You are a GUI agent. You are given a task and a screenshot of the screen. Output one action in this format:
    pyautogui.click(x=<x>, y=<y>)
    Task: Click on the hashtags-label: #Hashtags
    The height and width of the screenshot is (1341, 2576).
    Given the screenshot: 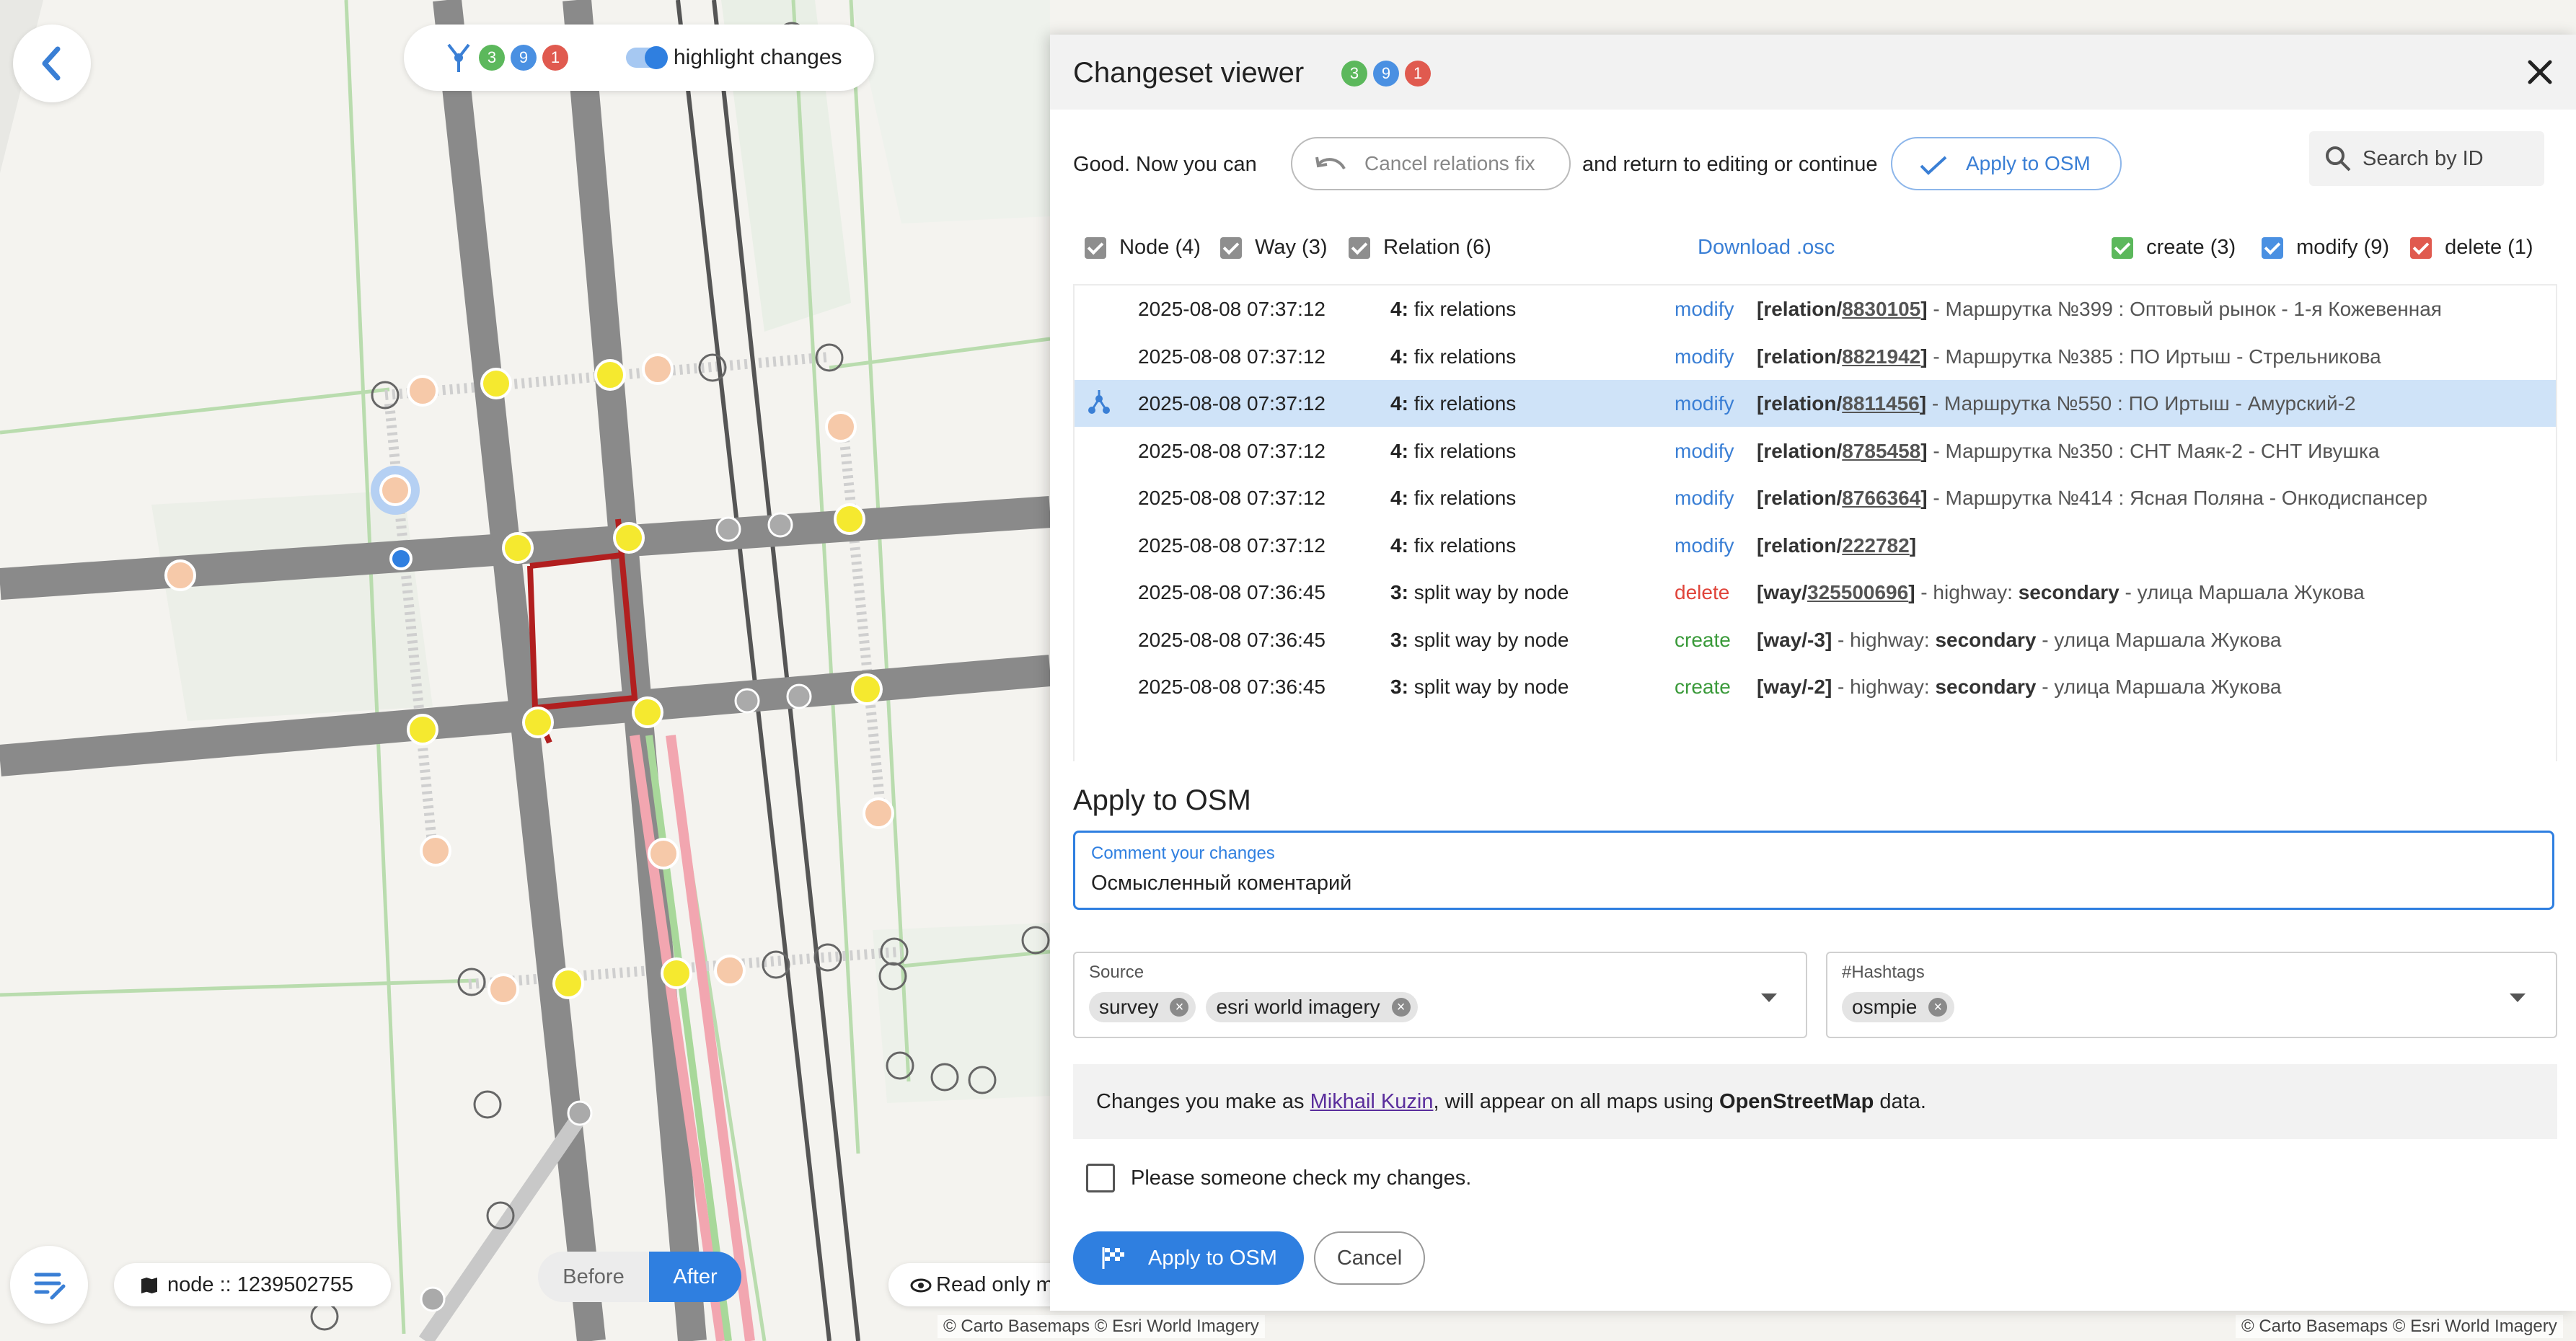 What is the action you would take?
    pyautogui.click(x=1883, y=972)
    